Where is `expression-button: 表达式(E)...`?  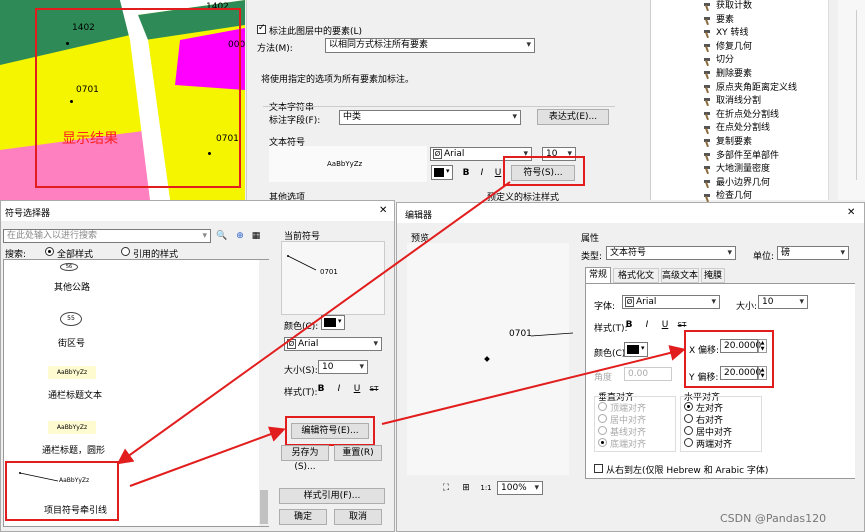
expression-button: 表达式(E)... is located at coordinates (573, 117).